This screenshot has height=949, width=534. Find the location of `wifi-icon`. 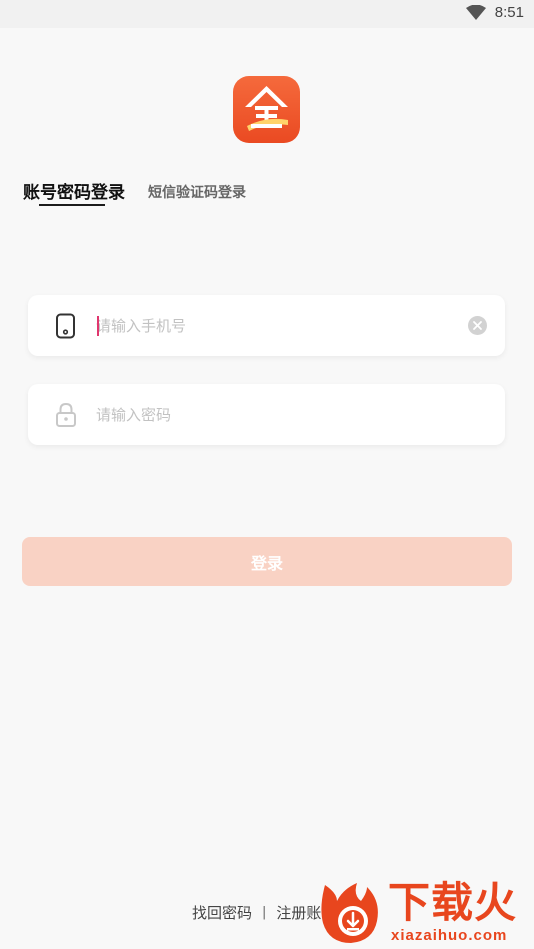

wifi-icon is located at coordinates (476, 12).